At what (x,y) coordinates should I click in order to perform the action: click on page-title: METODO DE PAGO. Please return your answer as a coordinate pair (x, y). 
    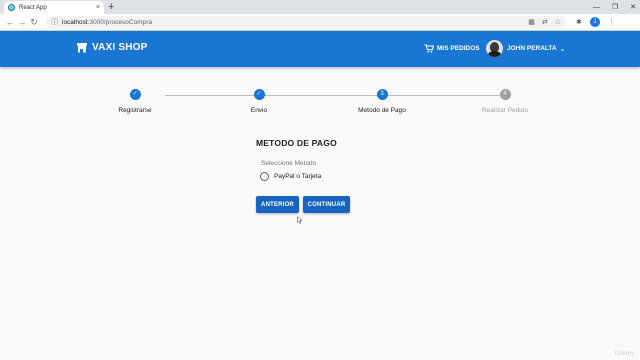
    Looking at the image, I should click on (296, 143).